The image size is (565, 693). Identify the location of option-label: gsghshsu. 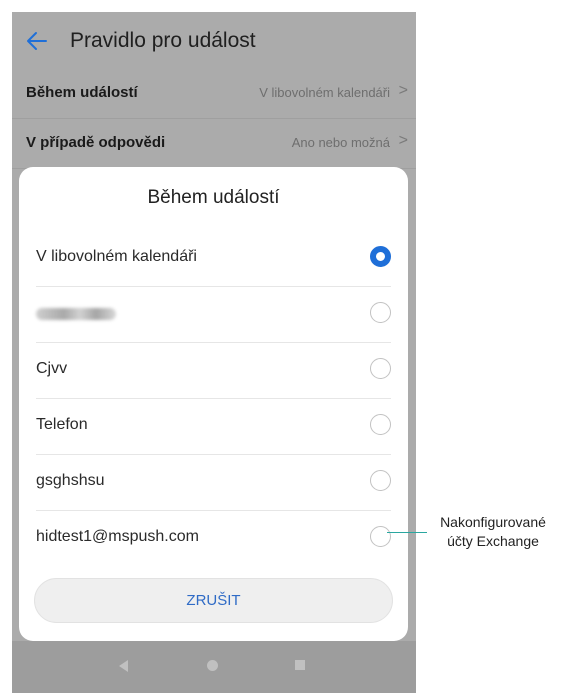
(70, 480).